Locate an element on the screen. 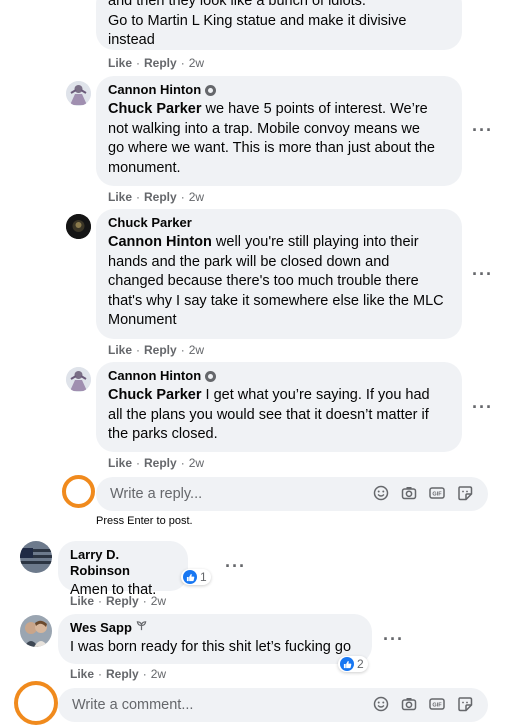 The height and width of the screenshot is (725, 508). reply-input is located at coordinates (230, 494).